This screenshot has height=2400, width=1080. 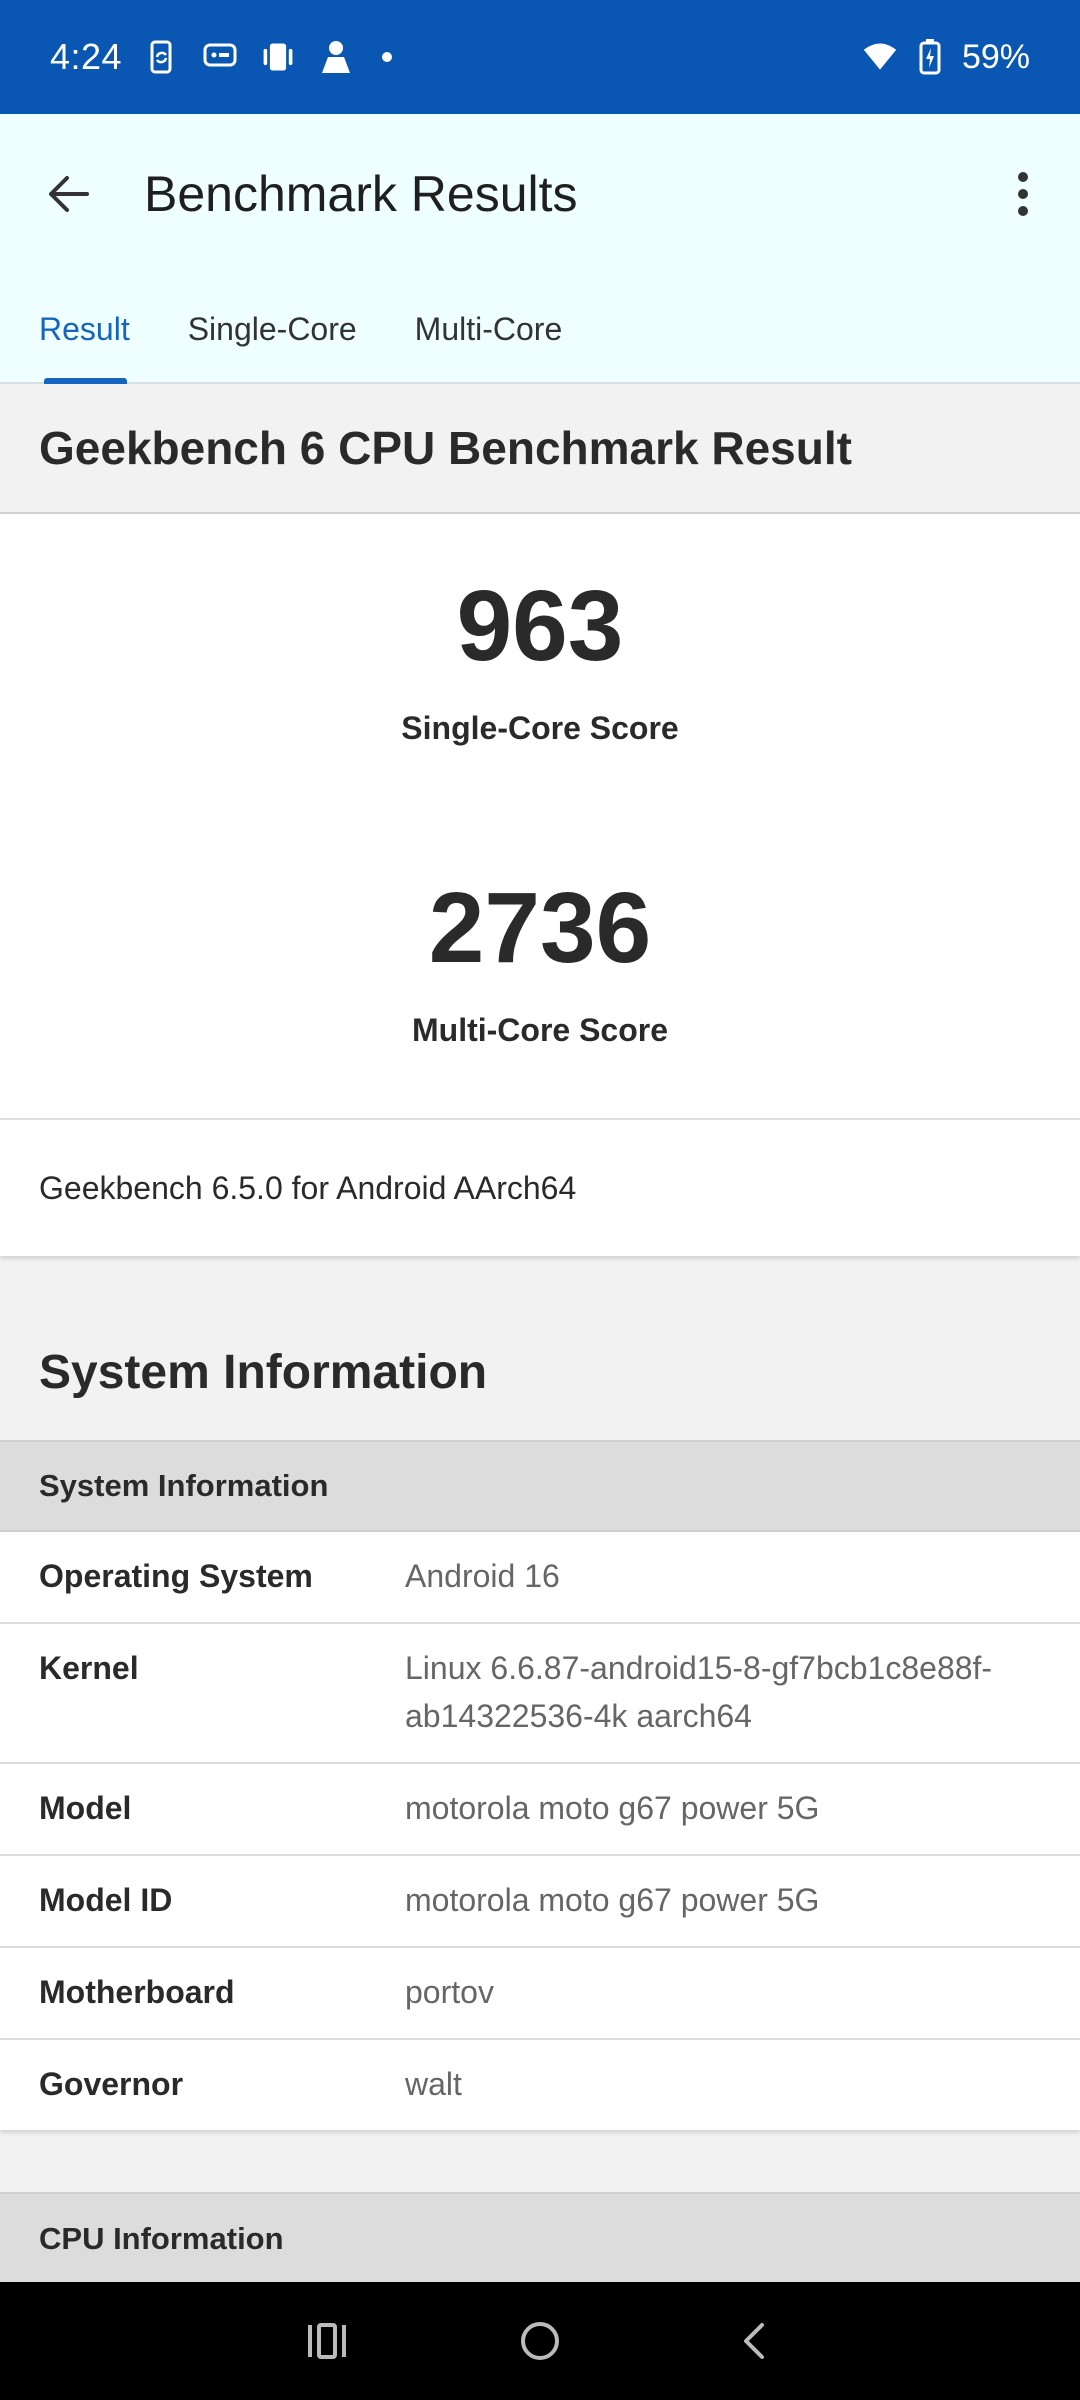 I want to click on system-information-heading: System Information, so click(x=540, y=1349).